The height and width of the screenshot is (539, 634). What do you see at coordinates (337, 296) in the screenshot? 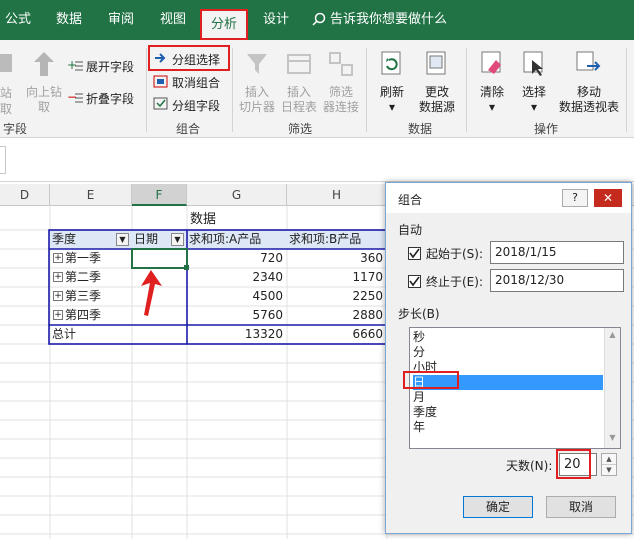
I see `cell-q3-b: 2250` at bounding box center [337, 296].